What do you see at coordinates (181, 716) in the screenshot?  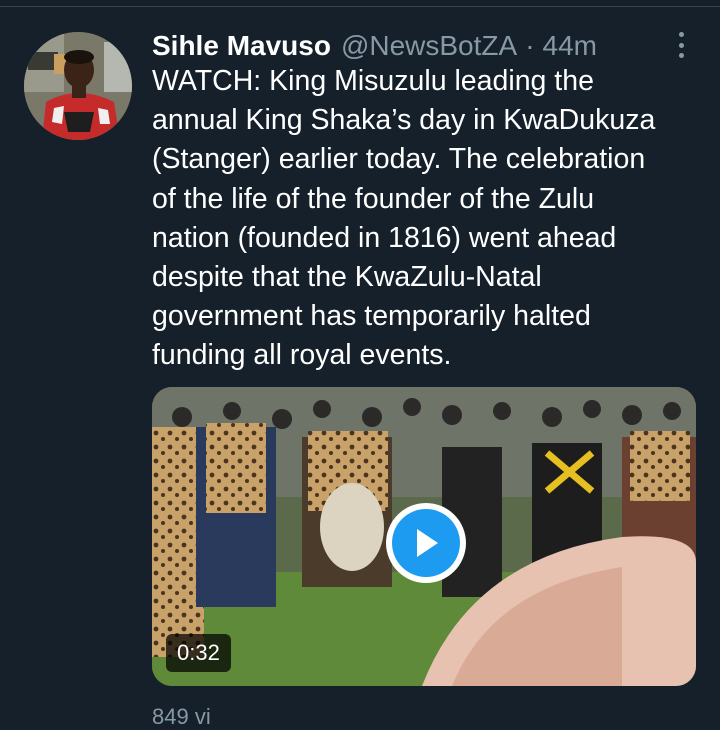 I see `view-count: 849 vi` at bounding box center [181, 716].